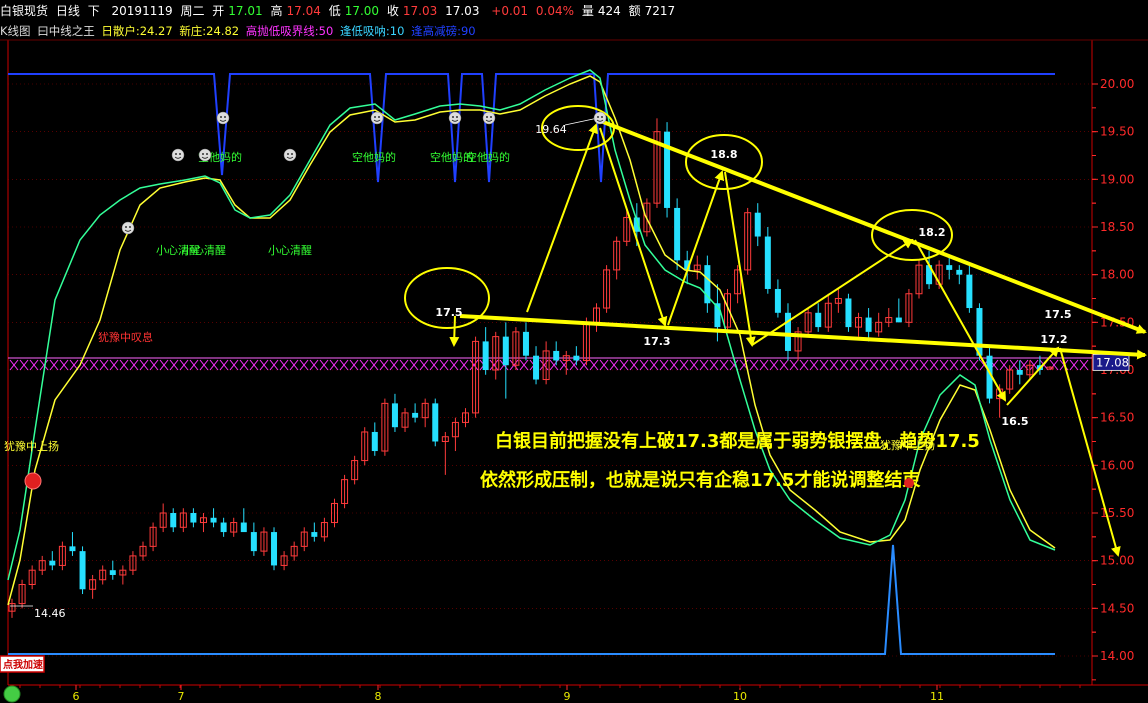 The image size is (1148, 703). What do you see at coordinates (181, 696) in the screenshot?
I see `time-tick-label: 7` at bounding box center [181, 696].